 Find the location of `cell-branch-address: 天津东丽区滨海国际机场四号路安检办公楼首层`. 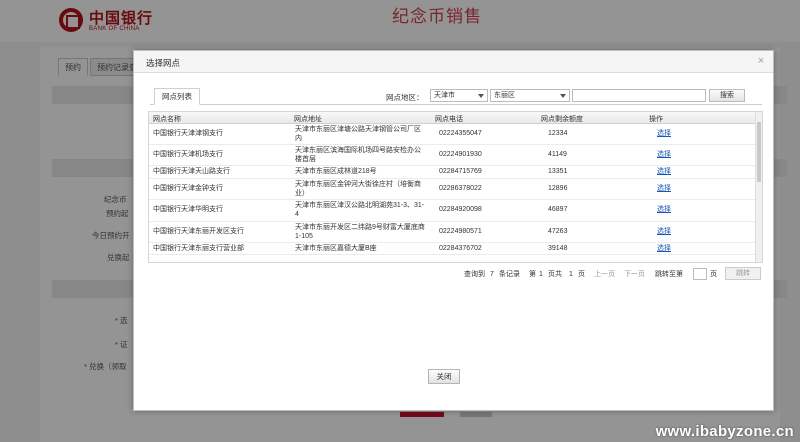

cell-branch-address: 天津东丽区滨海国际机场四号路安检办公楼首层 is located at coordinates (358, 155).